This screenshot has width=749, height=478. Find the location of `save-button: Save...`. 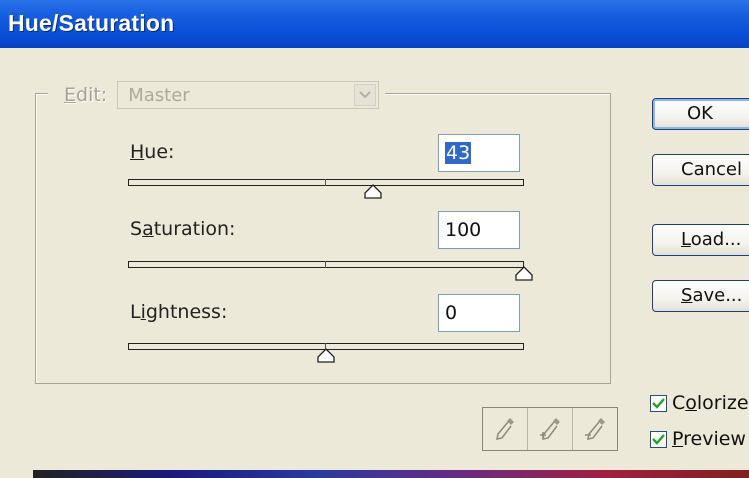

save-button: Save... is located at coordinates (700, 296).